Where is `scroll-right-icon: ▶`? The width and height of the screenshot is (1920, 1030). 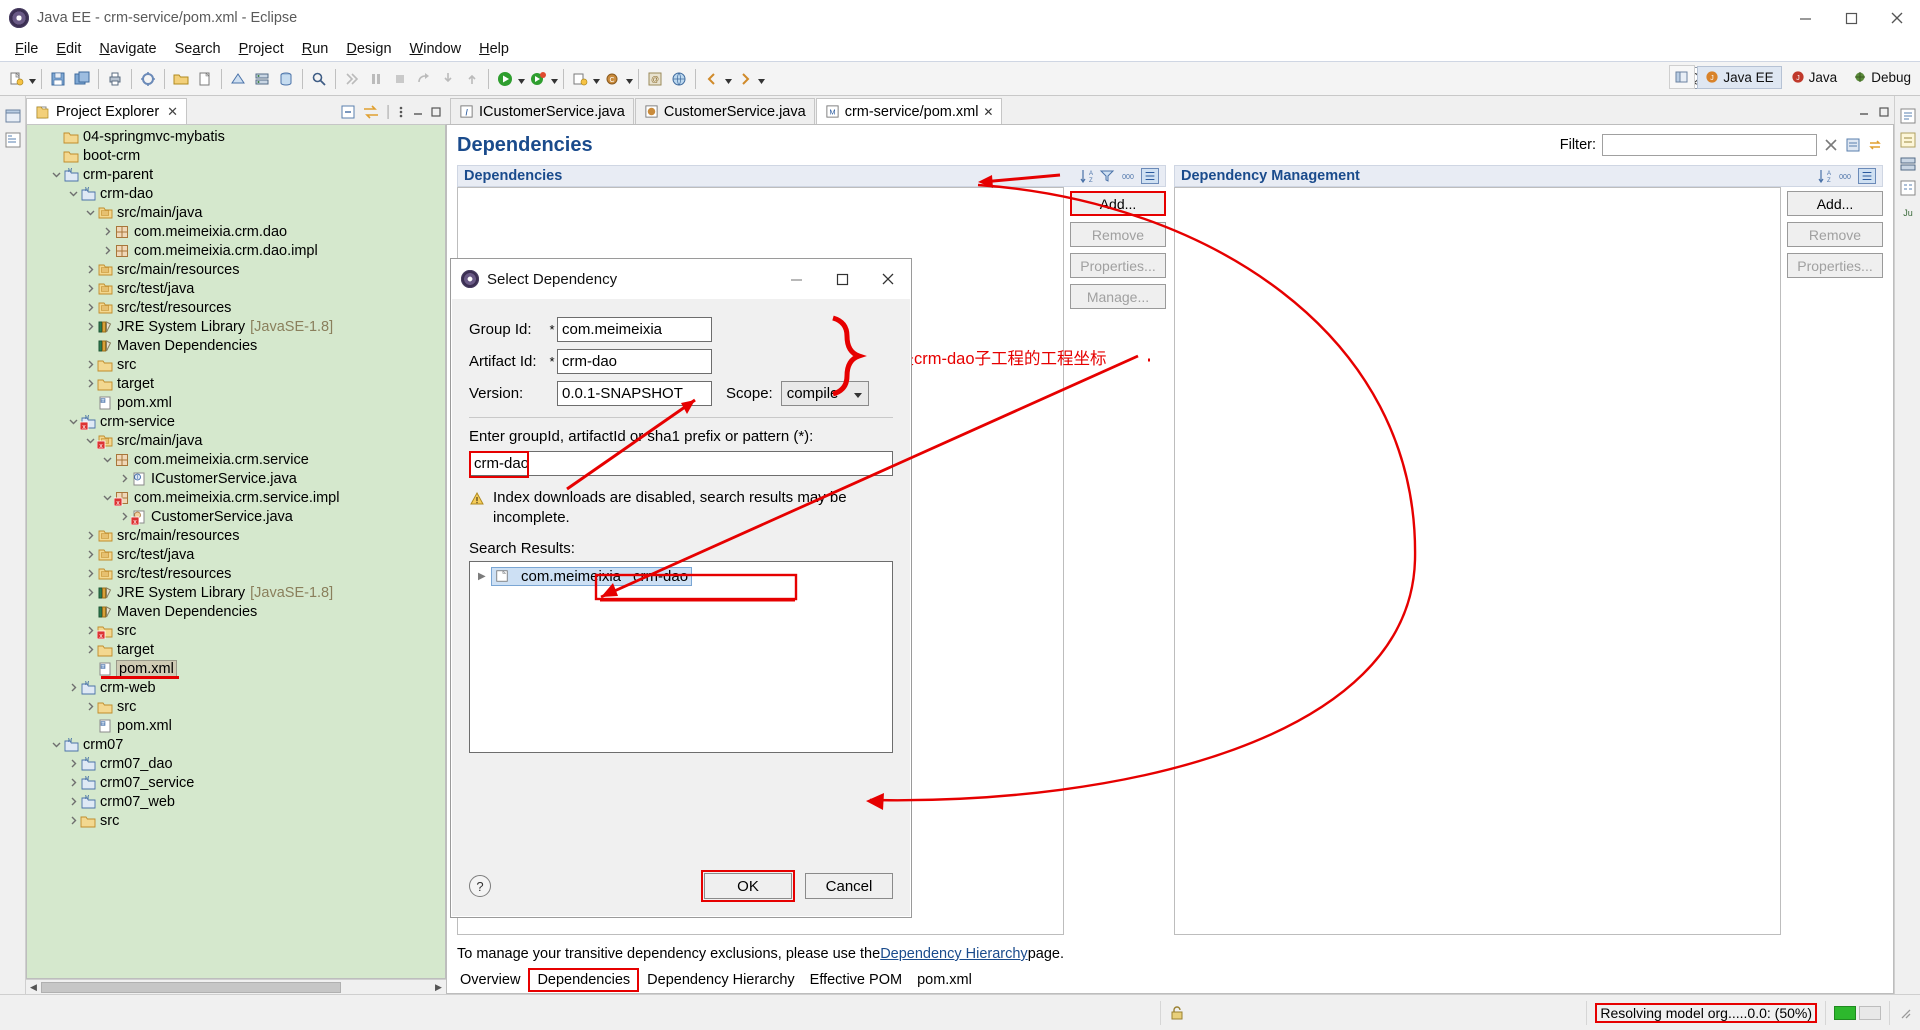
scroll-right-icon: ▶ is located at coordinates (438, 987).